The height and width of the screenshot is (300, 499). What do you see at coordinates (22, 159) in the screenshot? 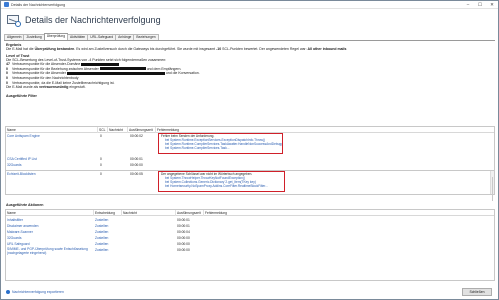
I see `filter-row-name: CSA Certified IP List` at bounding box center [22, 159].